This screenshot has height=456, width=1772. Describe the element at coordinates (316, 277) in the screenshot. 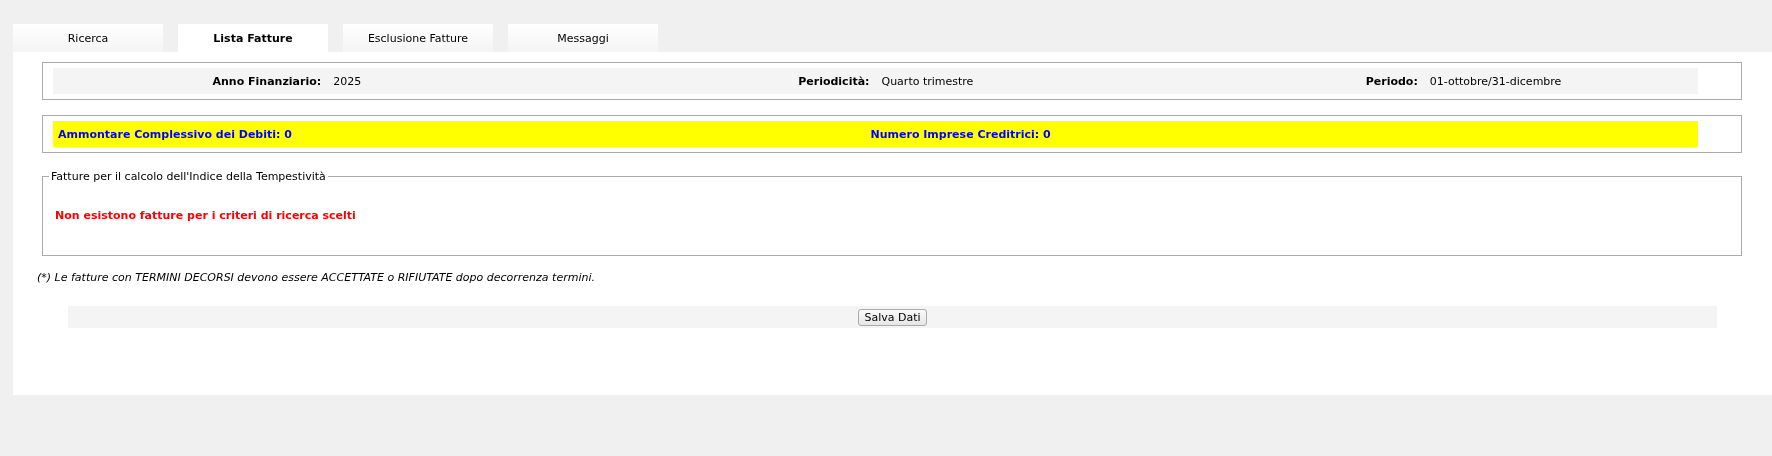

I see `footnote: (*) Le fatture con TERMINI DECORSI devono essere ACCETTATE o RIFIUTATE dopo decorrenza termini.` at that location.